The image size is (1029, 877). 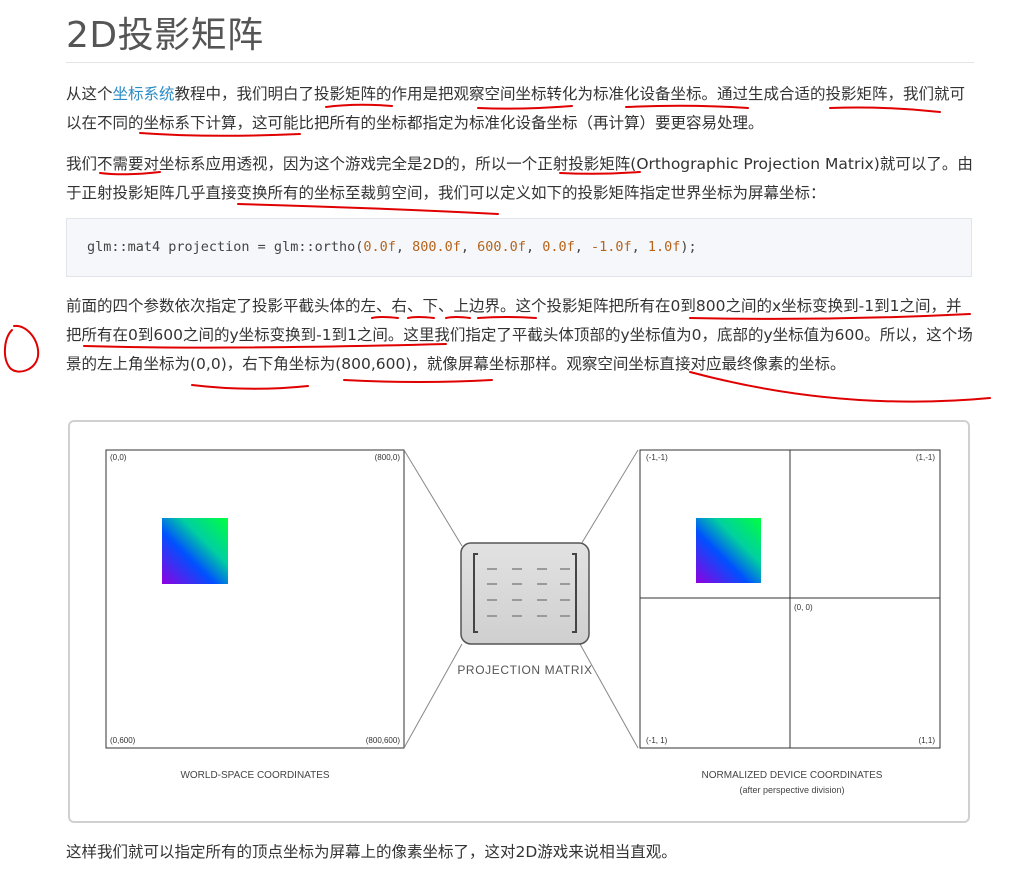 What do you see at coordinates (728, 550) in the screenshot?
I see `ndc-gradient-square` at bounding box center [728, 550].